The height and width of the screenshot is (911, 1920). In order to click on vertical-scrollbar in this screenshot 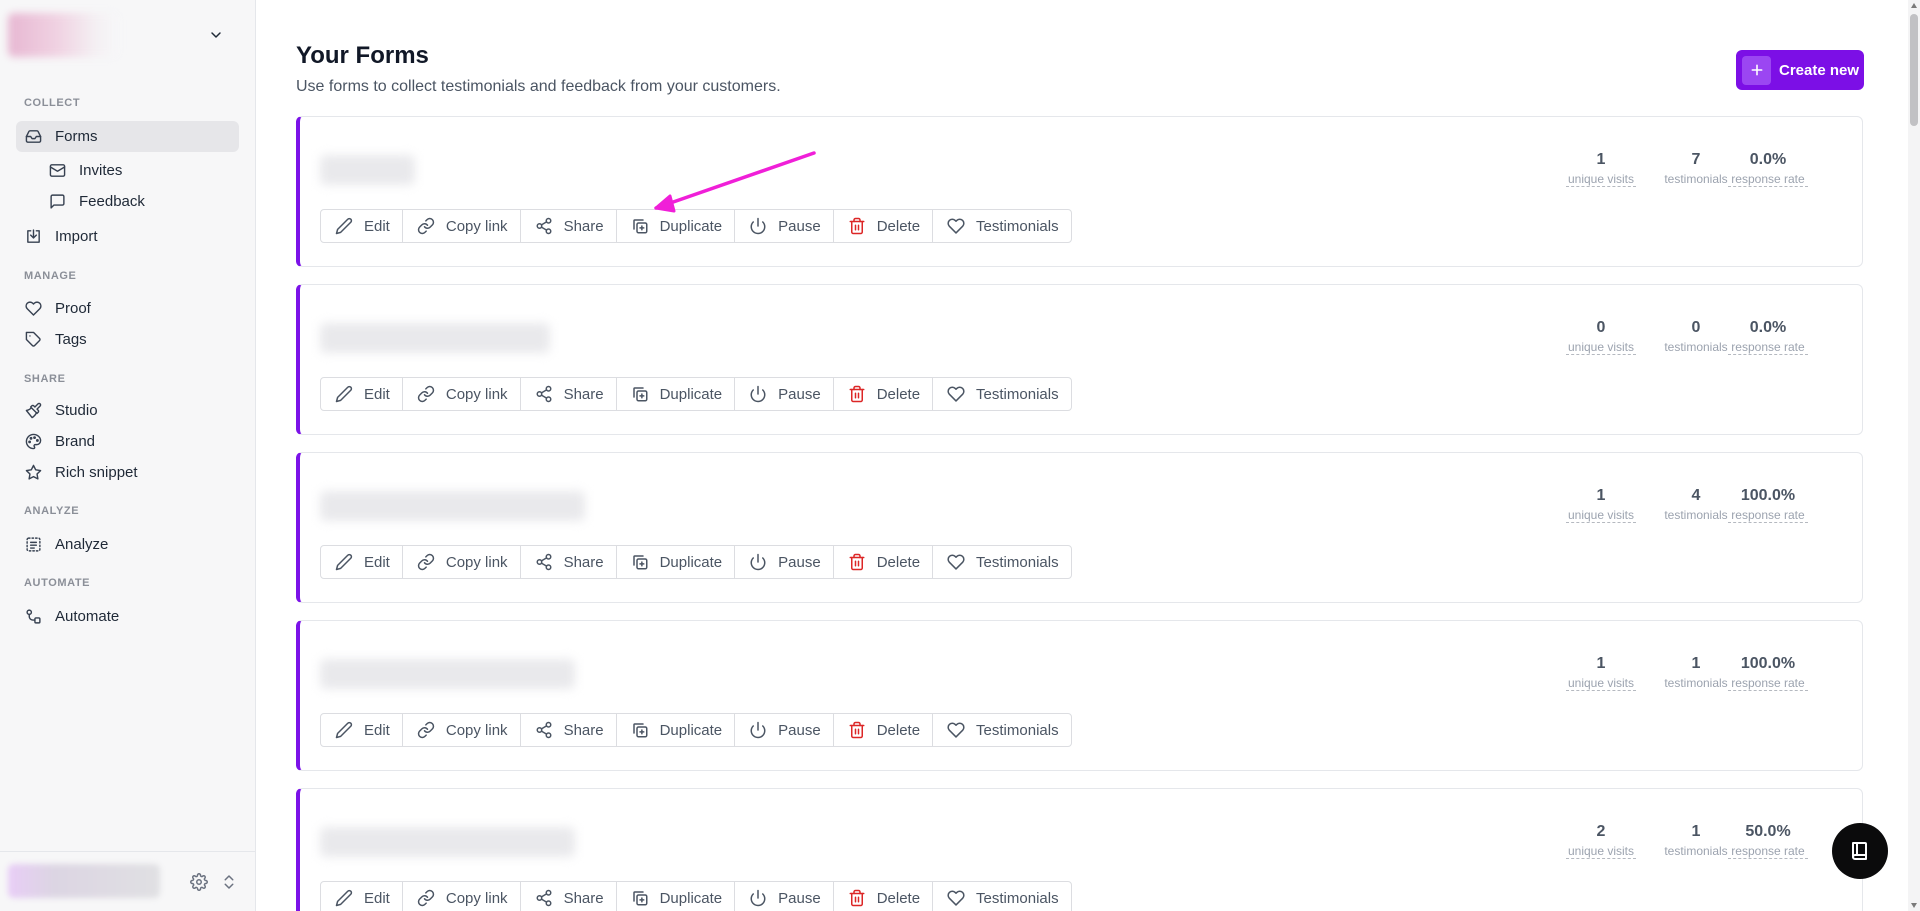, I will do `click(1914, 455)`.